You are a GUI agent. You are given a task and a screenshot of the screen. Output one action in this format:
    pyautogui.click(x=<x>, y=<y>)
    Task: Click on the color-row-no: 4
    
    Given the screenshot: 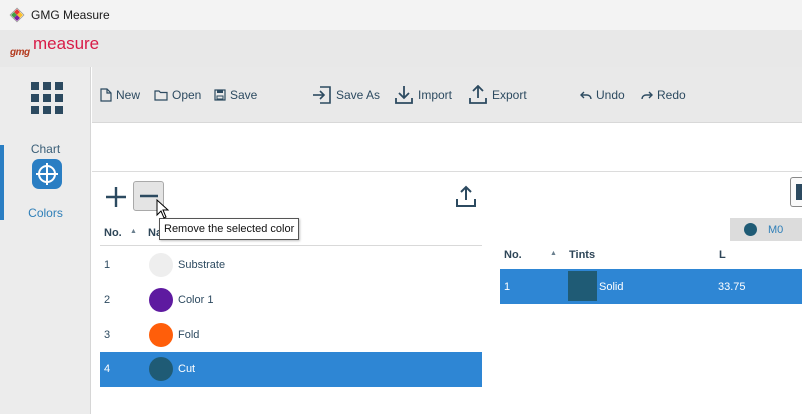 What is the action you would take?
    pyautogui.click(x=107, y=369)
    